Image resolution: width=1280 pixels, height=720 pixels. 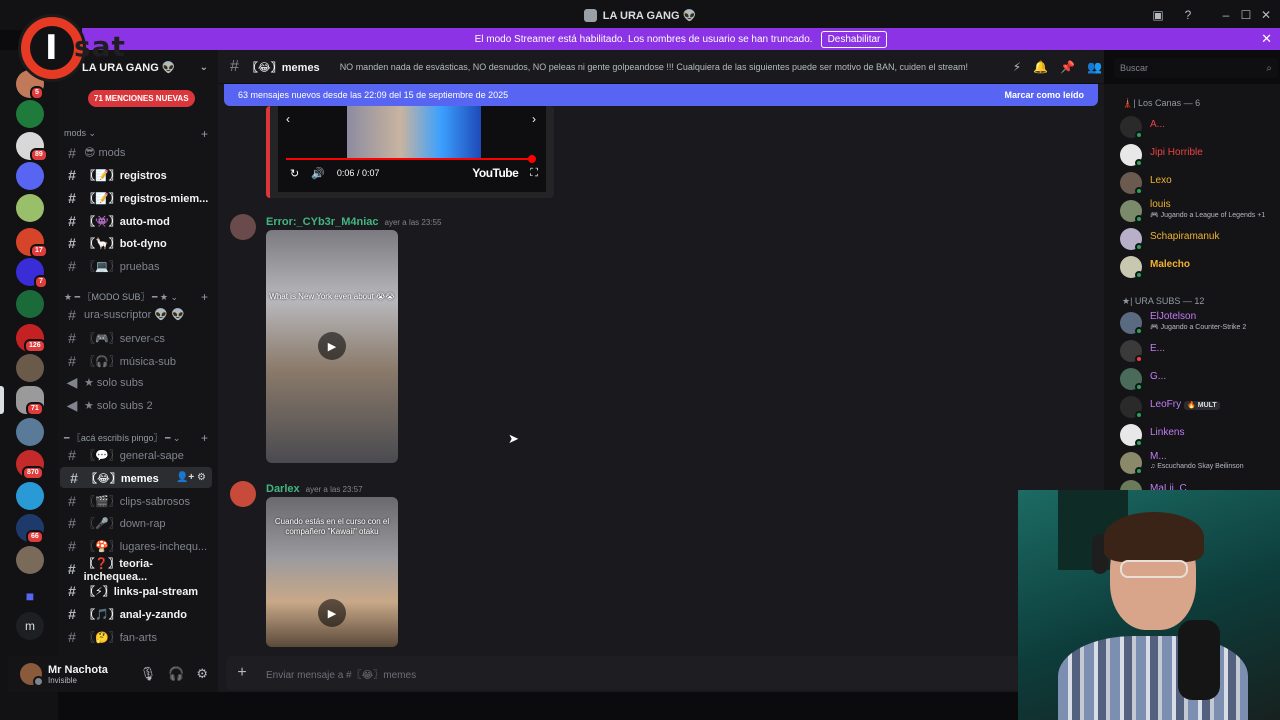 What do you see at coordinates (1094, 67) in the screenshot?
I see `member-list-icon: 👥` at bounding box center [1094, 67].